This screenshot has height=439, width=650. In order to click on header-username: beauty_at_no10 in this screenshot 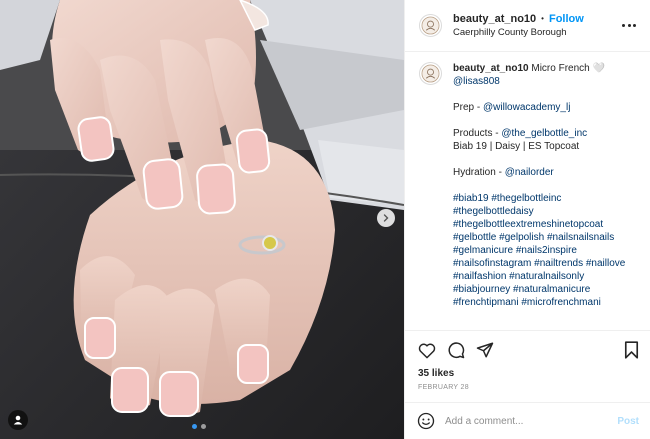, I will do `click(494, 19)`.